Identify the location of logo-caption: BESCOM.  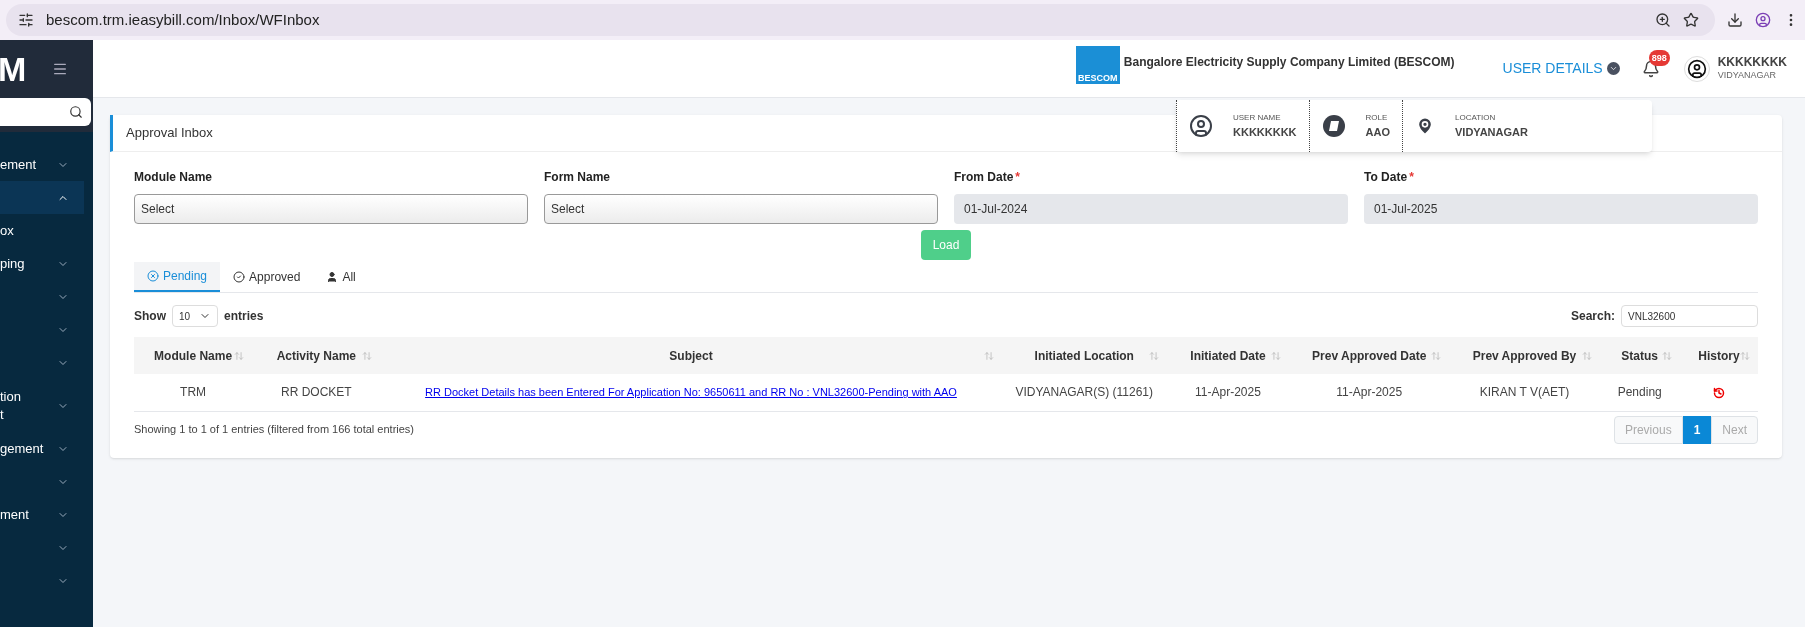
(1098, 78).